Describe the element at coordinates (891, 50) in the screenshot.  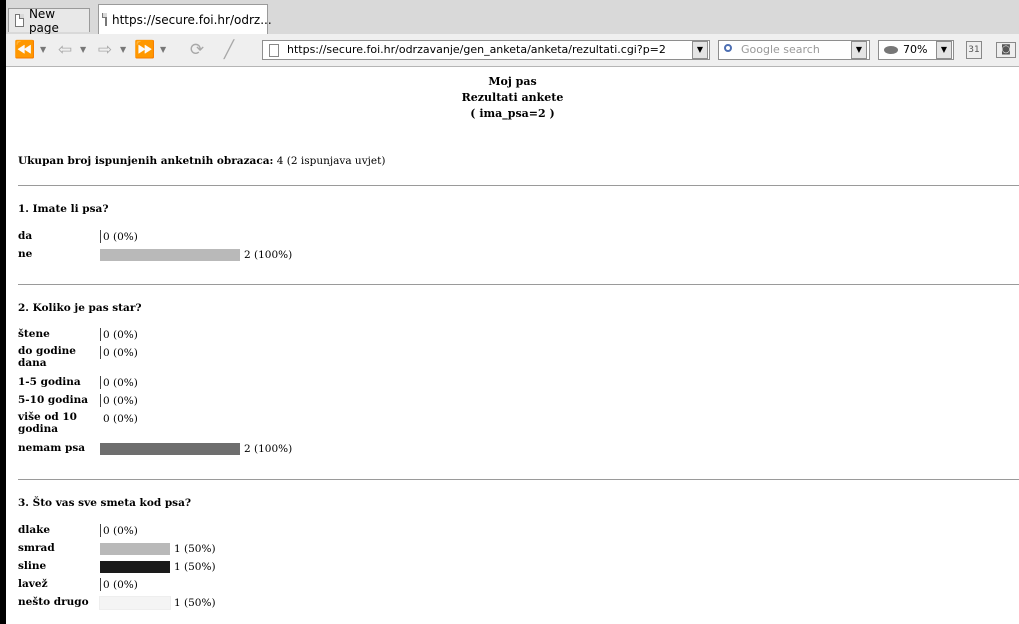
I see `eye-icon` at that location.